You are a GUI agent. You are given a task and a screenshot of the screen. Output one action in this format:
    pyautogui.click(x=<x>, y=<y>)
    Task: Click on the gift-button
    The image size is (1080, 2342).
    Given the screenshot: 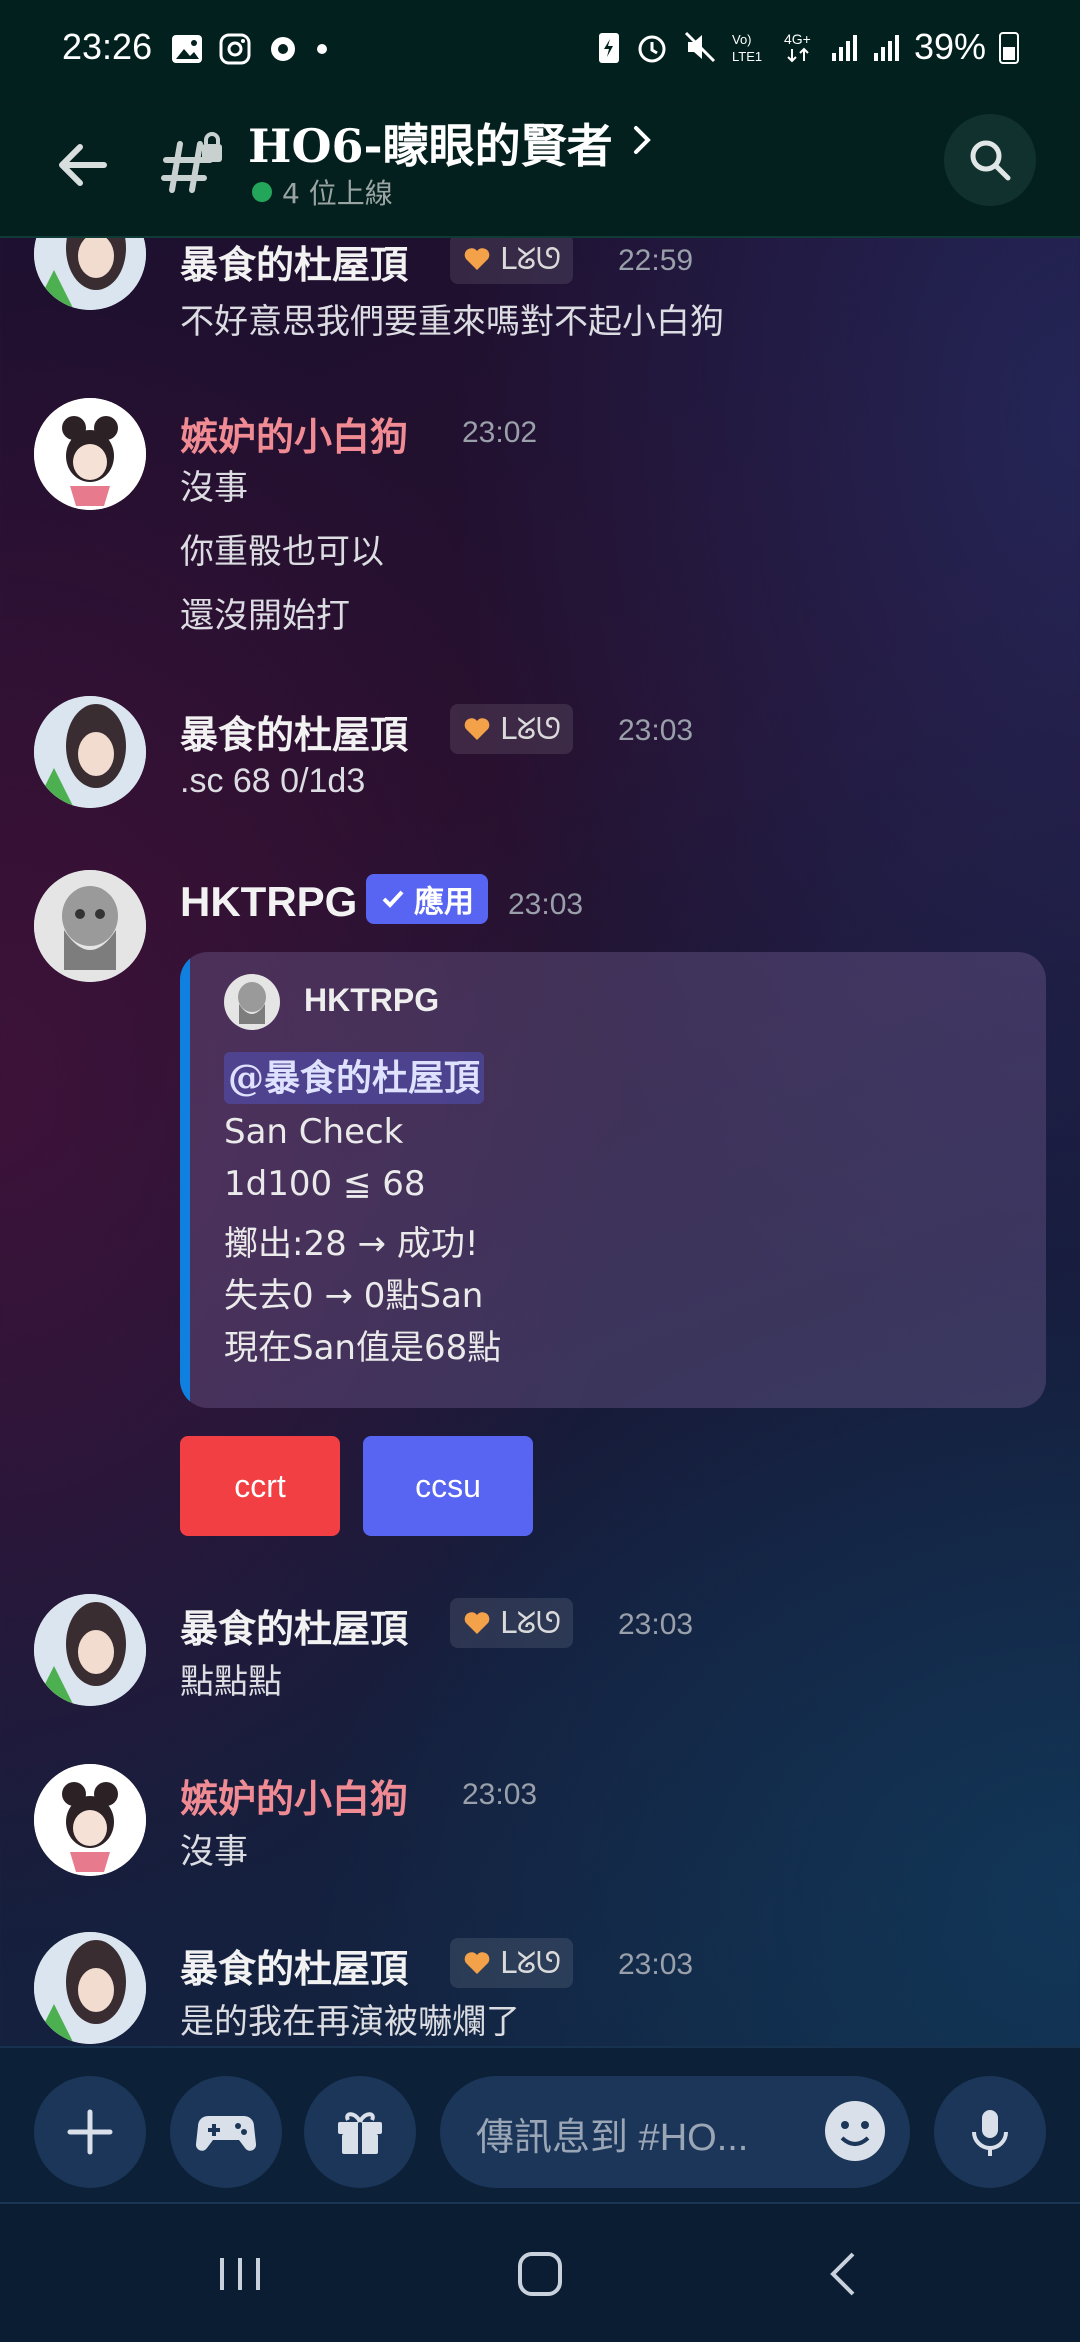 What is the action you would take?
    pyautogui.click(x=360, y=2132)
    